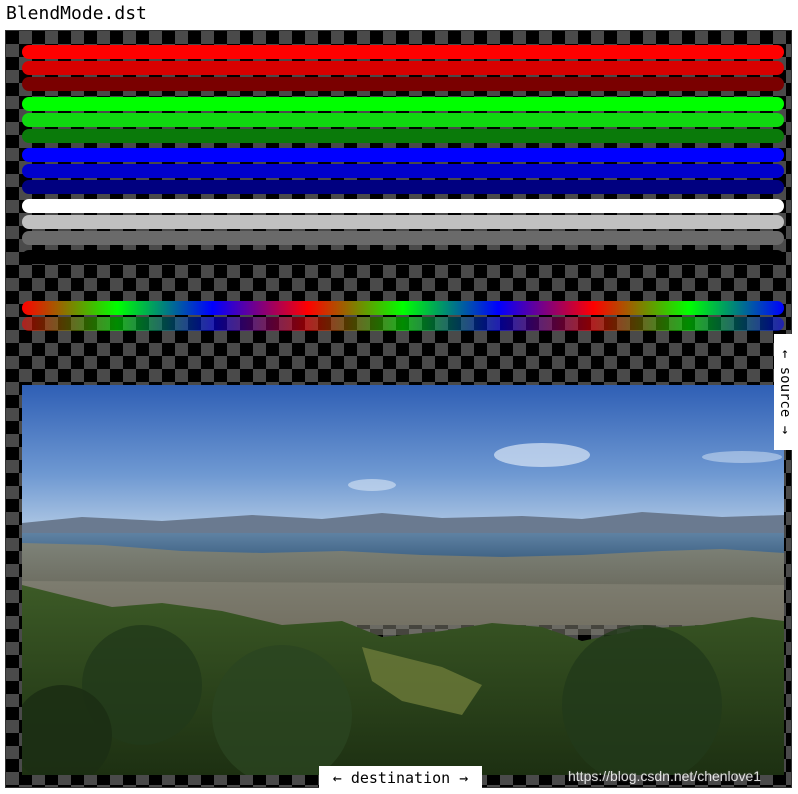  What do you see at coordinates (665, 776) in the screenshot?
I see `watermark-text: https://blog.csdn.net/chenlove1` at bounding box center [665, 776].